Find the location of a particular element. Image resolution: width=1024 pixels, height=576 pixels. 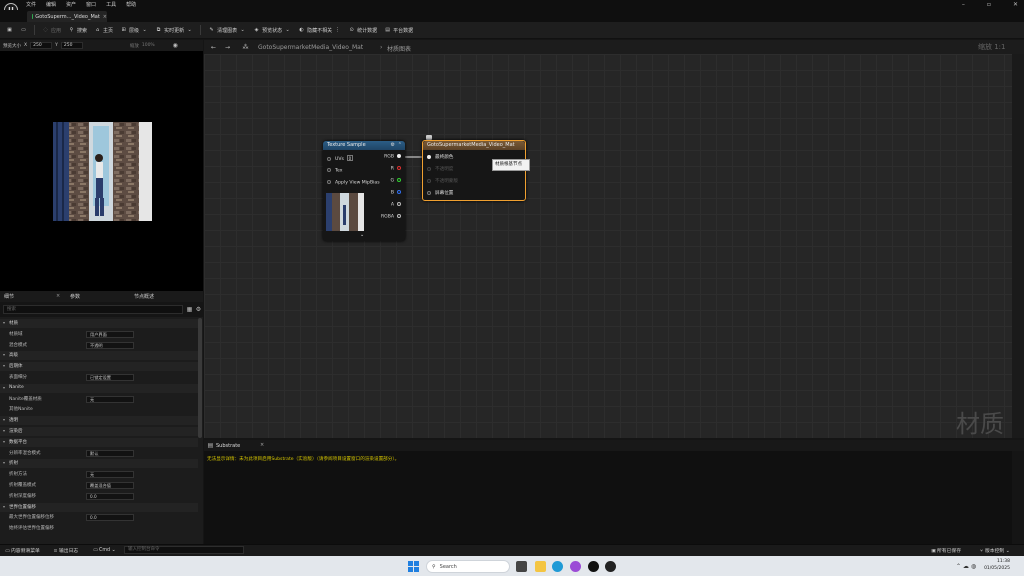

console-command-input: 输入控制台命令 is located at coordinates (184, 550).